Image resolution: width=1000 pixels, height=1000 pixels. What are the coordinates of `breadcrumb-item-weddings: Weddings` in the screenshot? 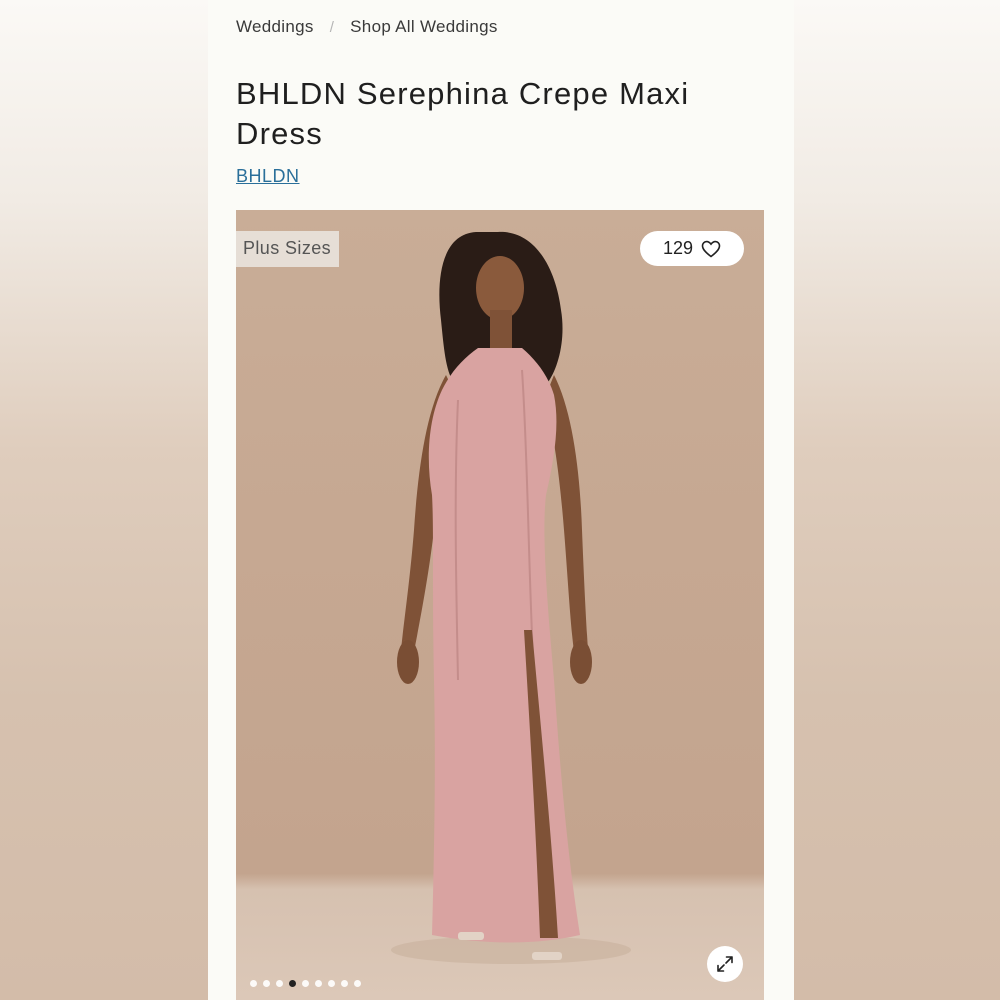 It's located at (275, 27).